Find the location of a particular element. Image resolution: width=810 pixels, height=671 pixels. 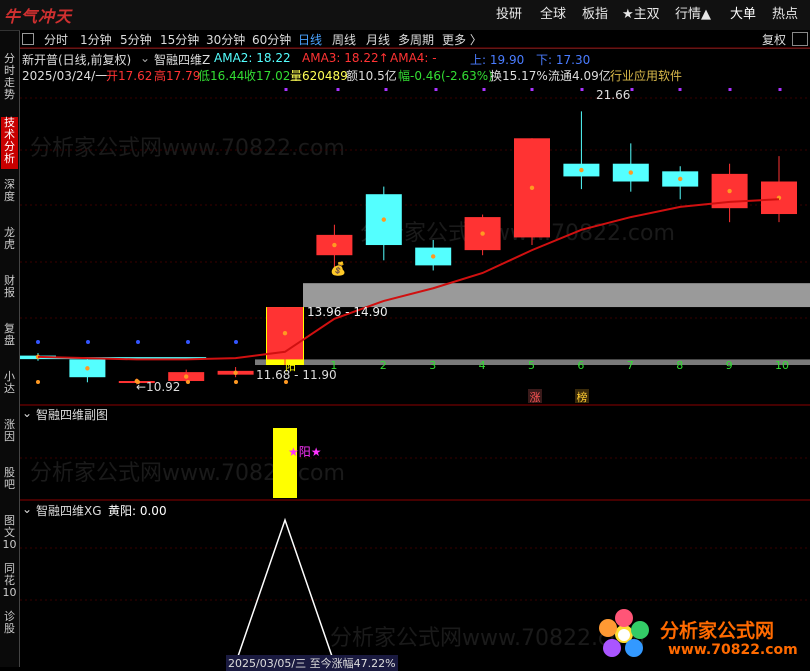

flower-logo-icon is located at coordinates (624, 633).